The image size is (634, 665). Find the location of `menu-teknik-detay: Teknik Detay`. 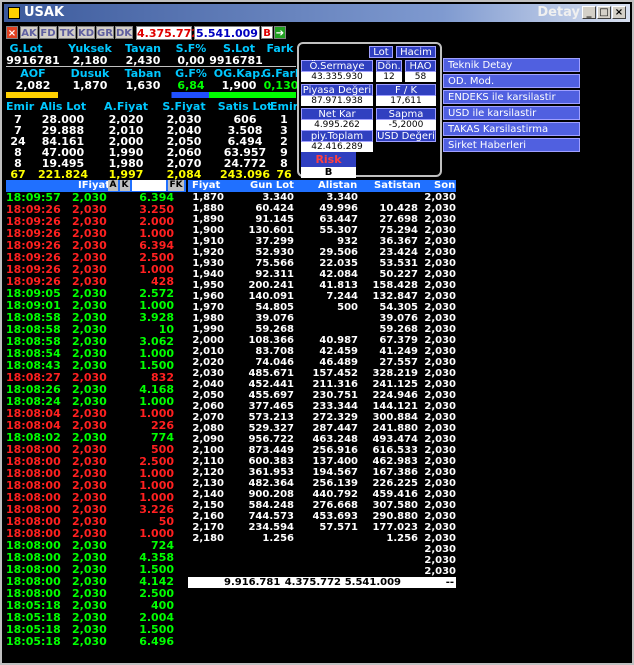

menu-teknik-detay: Teknik Detay is located at coordinates (511, 65).